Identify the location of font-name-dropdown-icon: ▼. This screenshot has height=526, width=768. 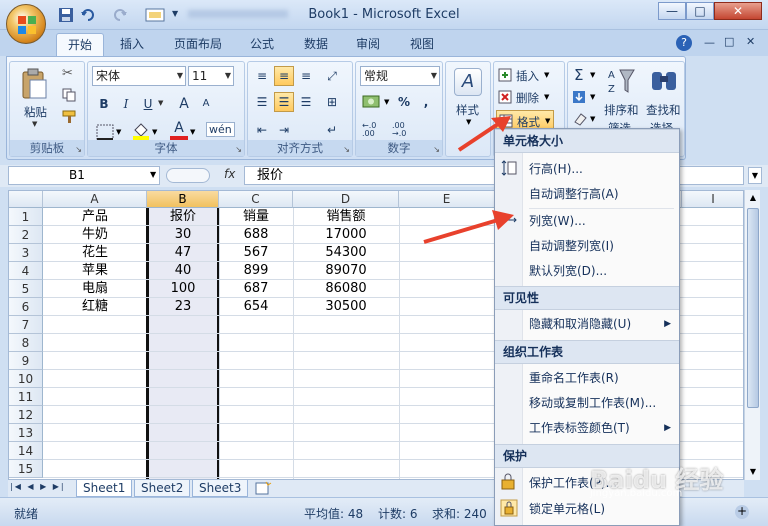
(180, 76).